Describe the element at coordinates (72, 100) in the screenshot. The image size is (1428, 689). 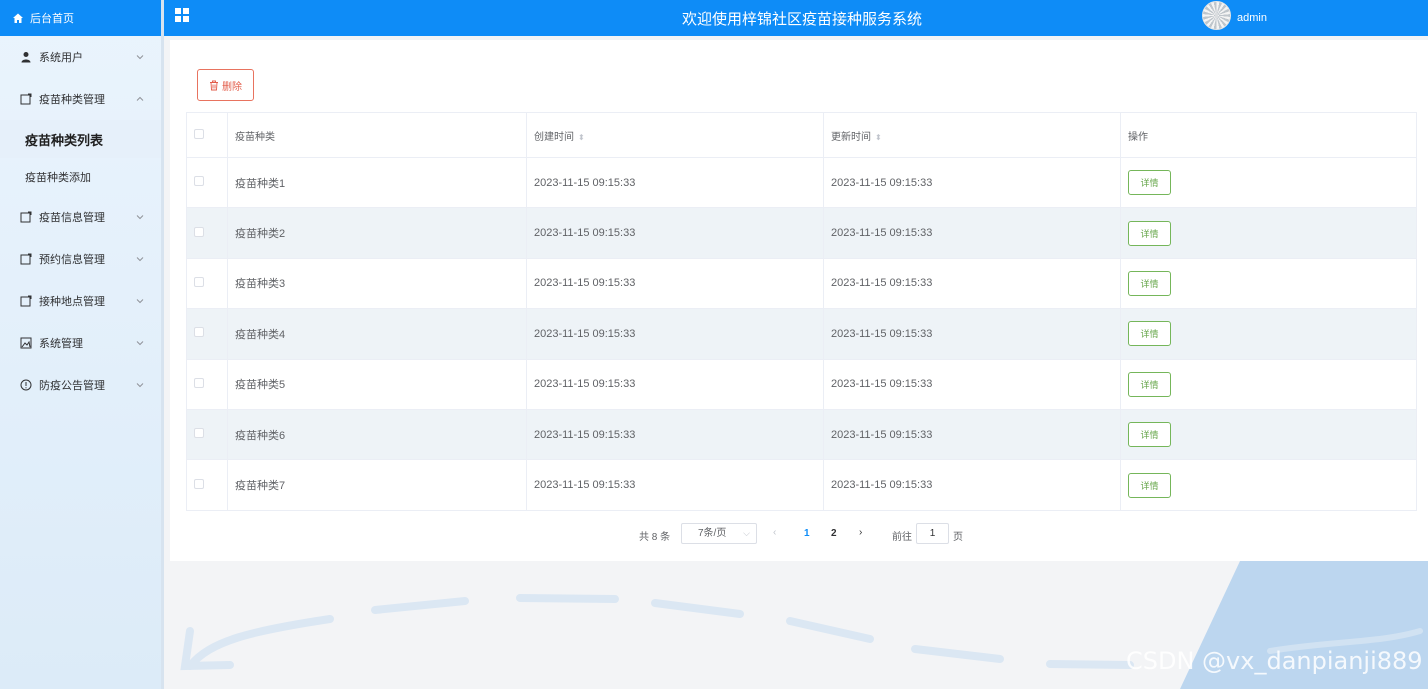
I see `sidebar-item-label: 疫苗种类管理` at that location.